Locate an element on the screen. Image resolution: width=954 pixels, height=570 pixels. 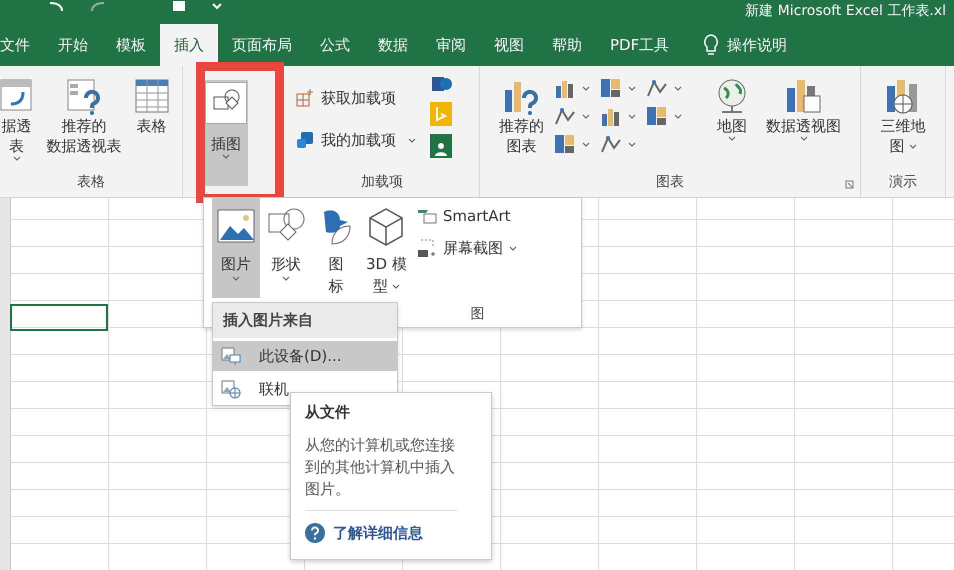
ribbon-button: 三维地 图 is located at coordinates (903, 116).